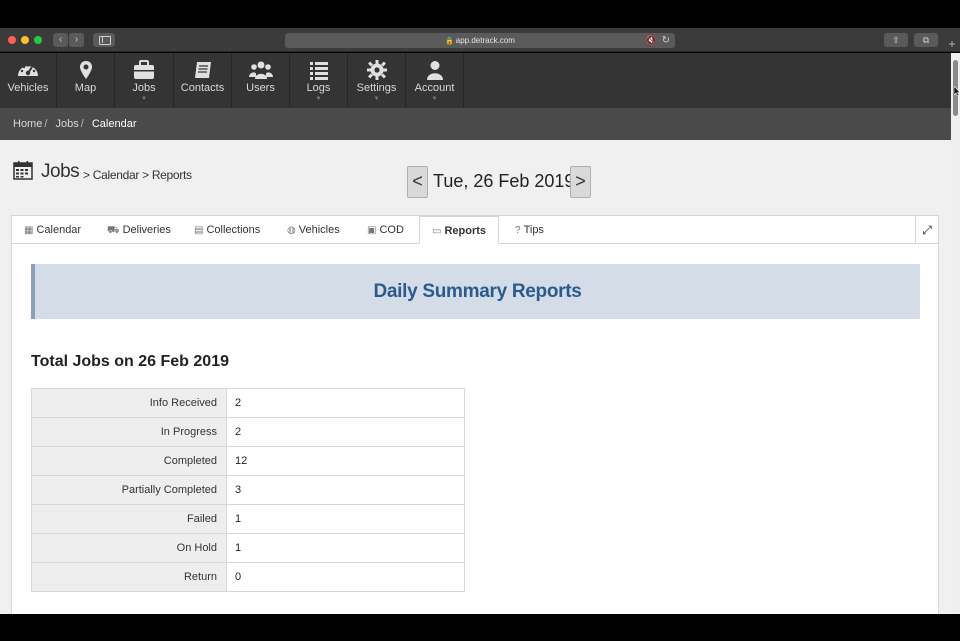 The image size is (960, 641). I want to click on next-day-button: >, so click(580, 182).